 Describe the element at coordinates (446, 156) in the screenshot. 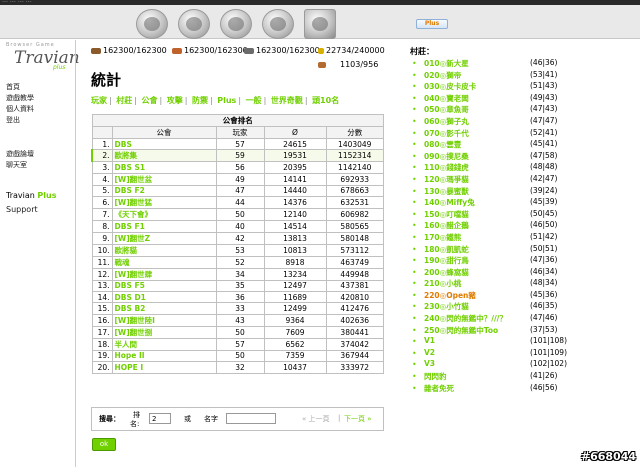

I see `village-name: 090◎撲尼桑` at that location.